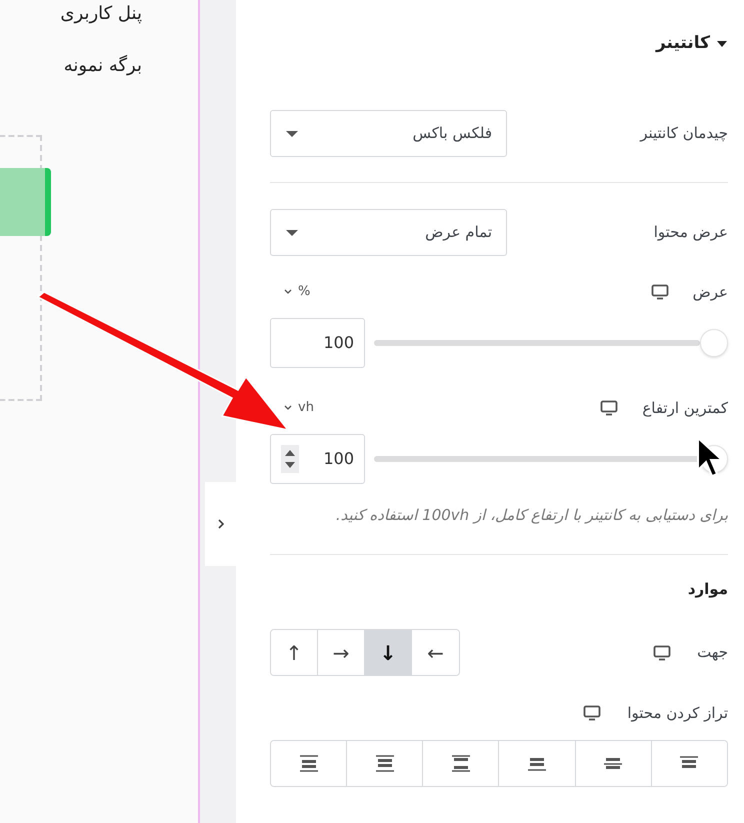 The width and height of the screenshot is (744, 823). I want to click on menu-link: پنل کاربری, so click(101, 14).